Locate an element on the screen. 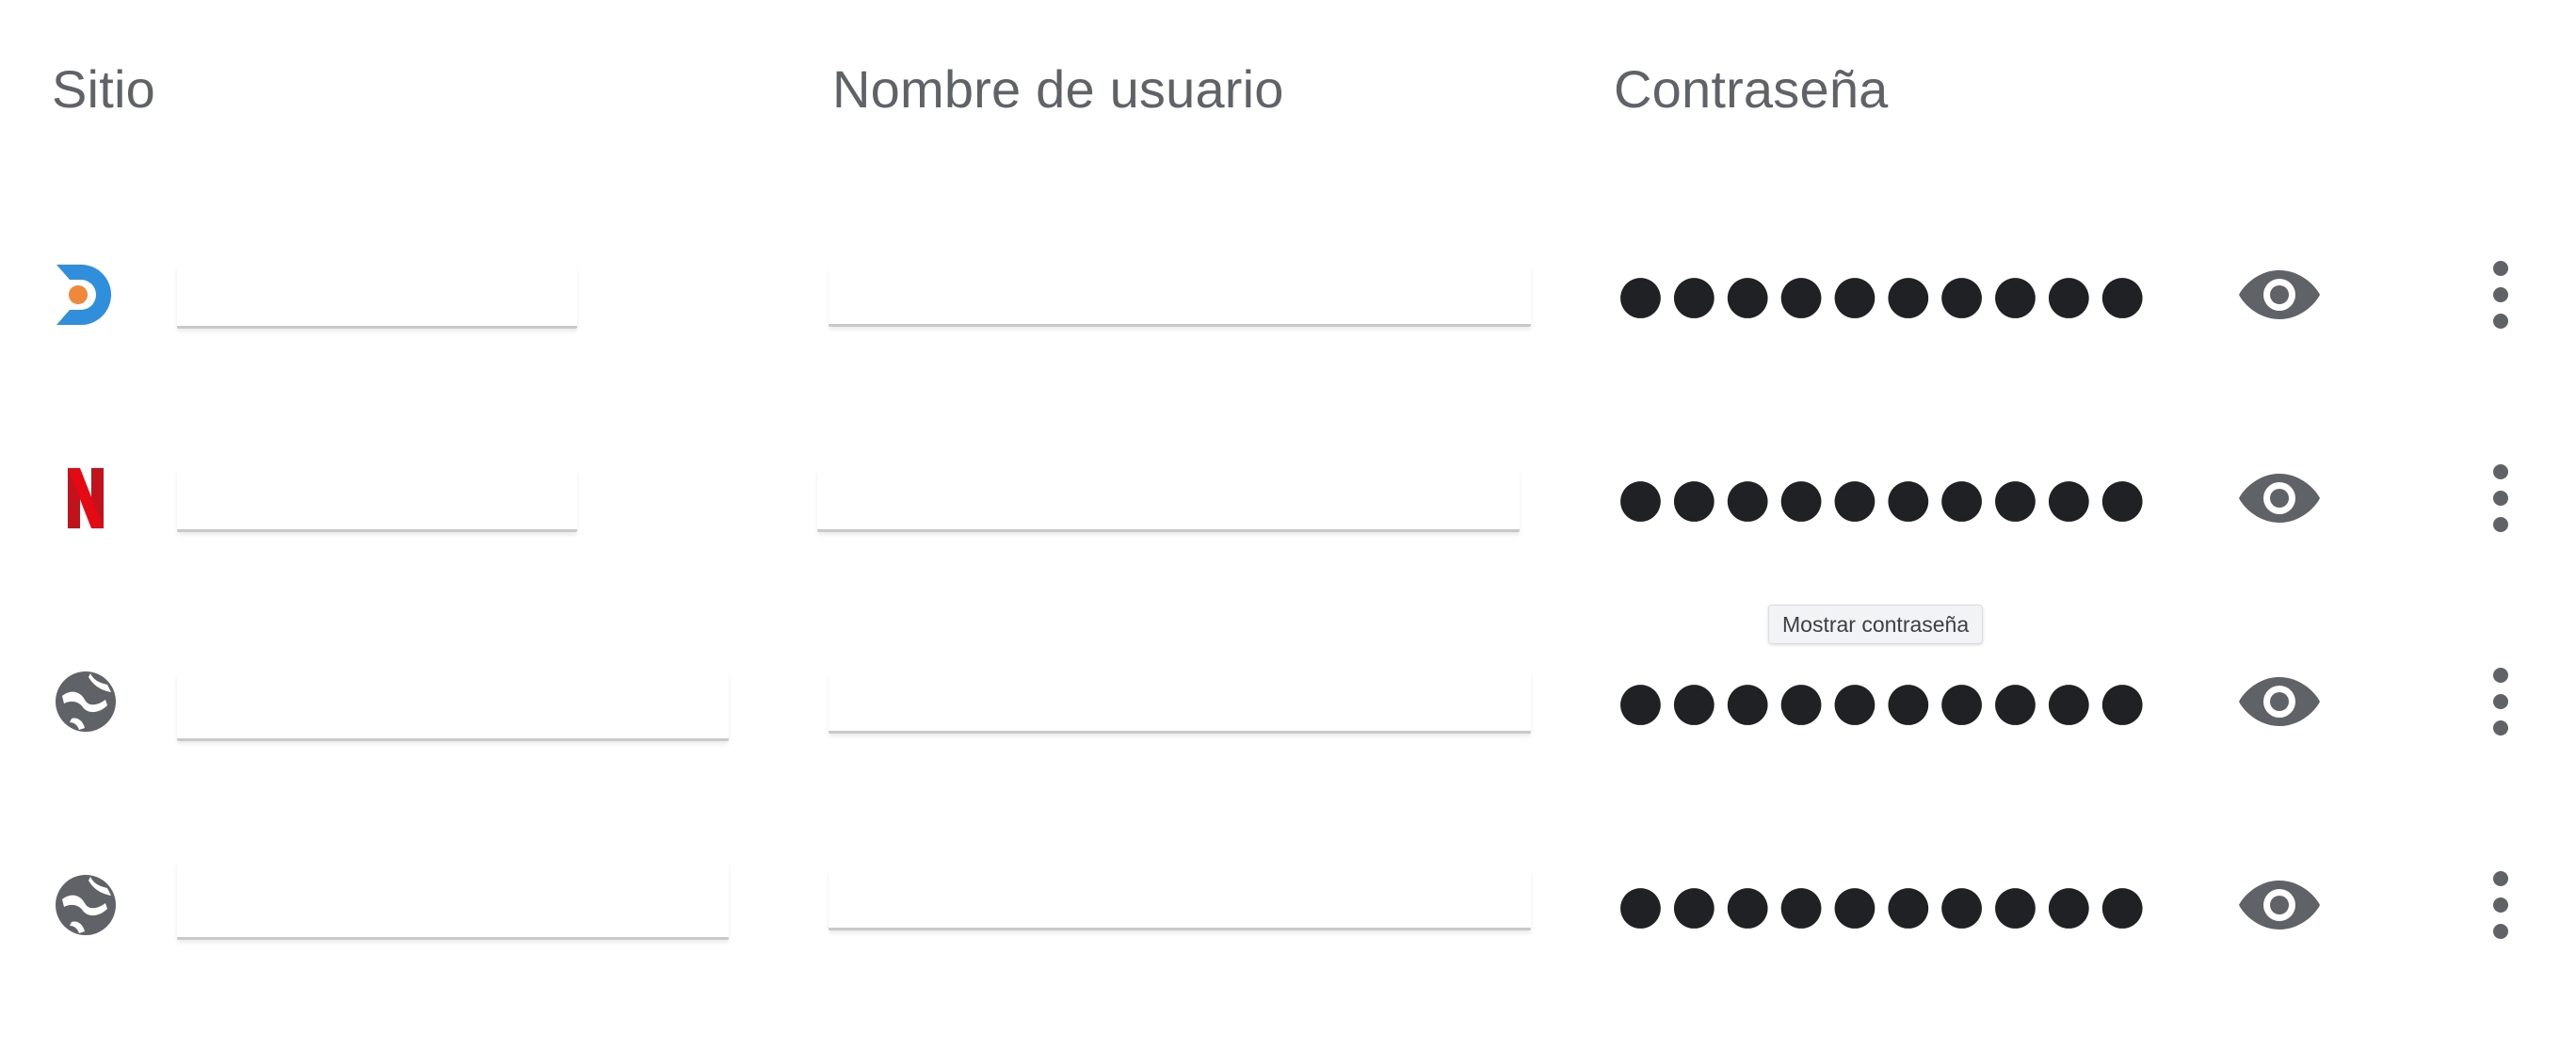  netflix-n-logo-icon is located at coordinates (86, 498).